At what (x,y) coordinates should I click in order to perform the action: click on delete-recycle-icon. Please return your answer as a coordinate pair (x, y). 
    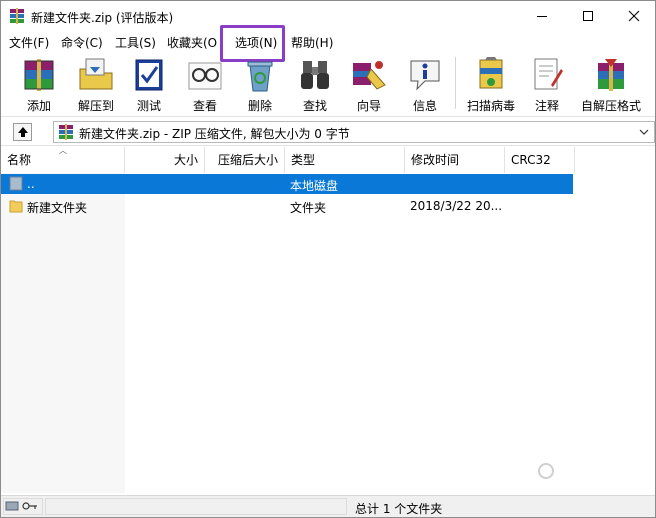
    Looking at the image, I should click on (260, 76).